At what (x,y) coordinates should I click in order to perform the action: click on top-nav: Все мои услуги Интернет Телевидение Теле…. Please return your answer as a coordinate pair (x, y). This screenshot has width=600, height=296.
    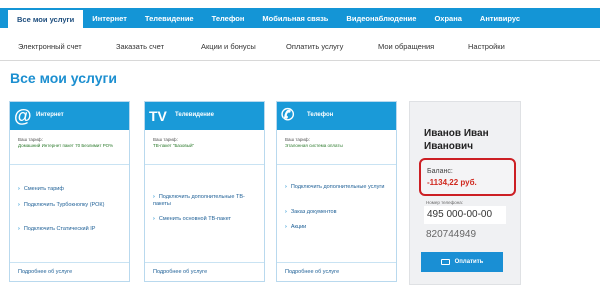
    Looking at the image, I should click on (300, 18).